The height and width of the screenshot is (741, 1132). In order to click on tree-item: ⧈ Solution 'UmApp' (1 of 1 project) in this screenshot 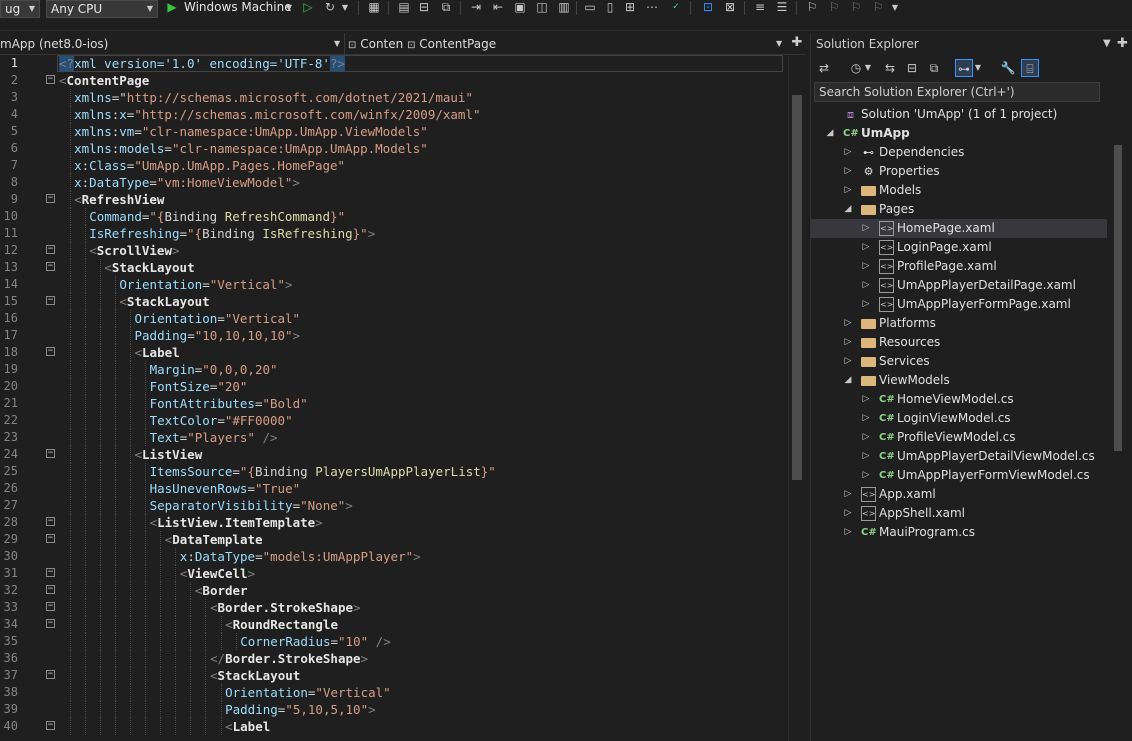, I will do `click(959, 114)`.